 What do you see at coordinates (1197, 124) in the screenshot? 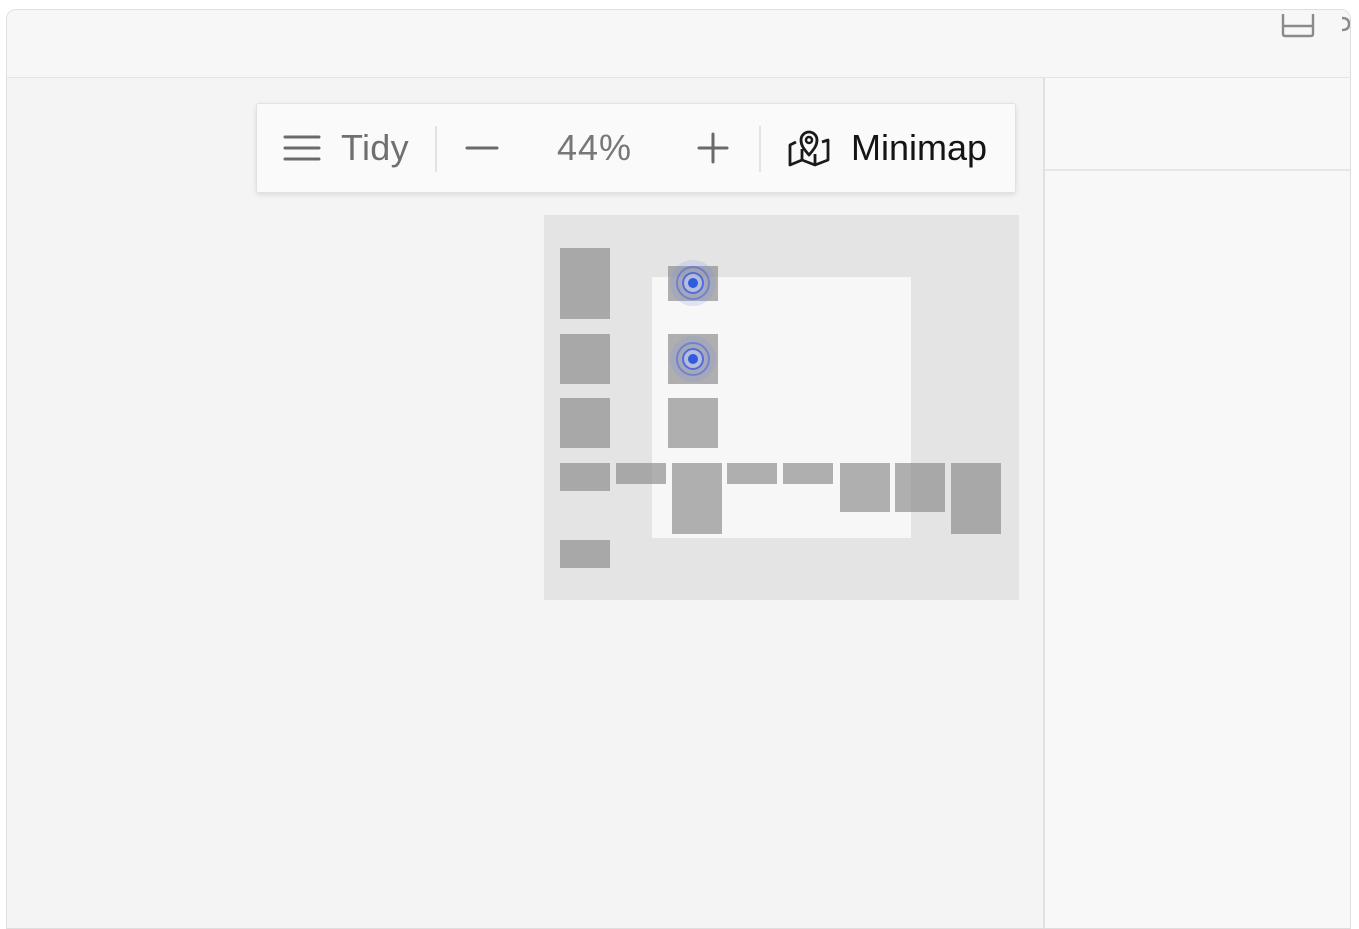
I see `right-panel-header` at bounding box center [1197, 124].